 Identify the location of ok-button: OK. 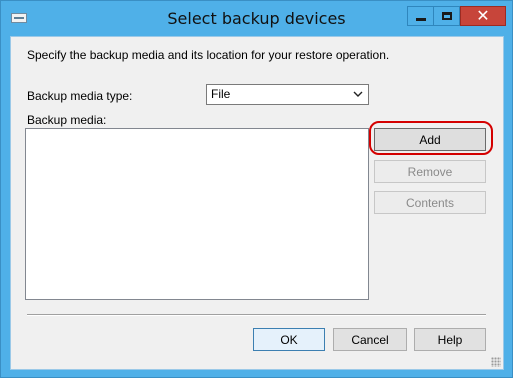
(289, 339).